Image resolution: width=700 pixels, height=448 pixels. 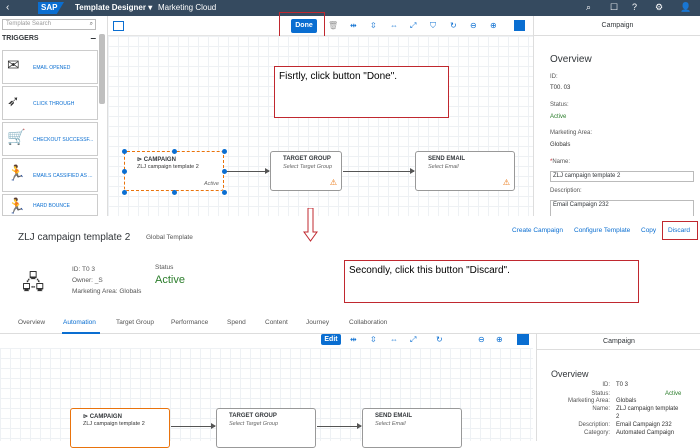 What do you see at coordinates (433, 26) in the screenshot?
I see `shield-icon: ⛉` at bounding box center [433, 26].